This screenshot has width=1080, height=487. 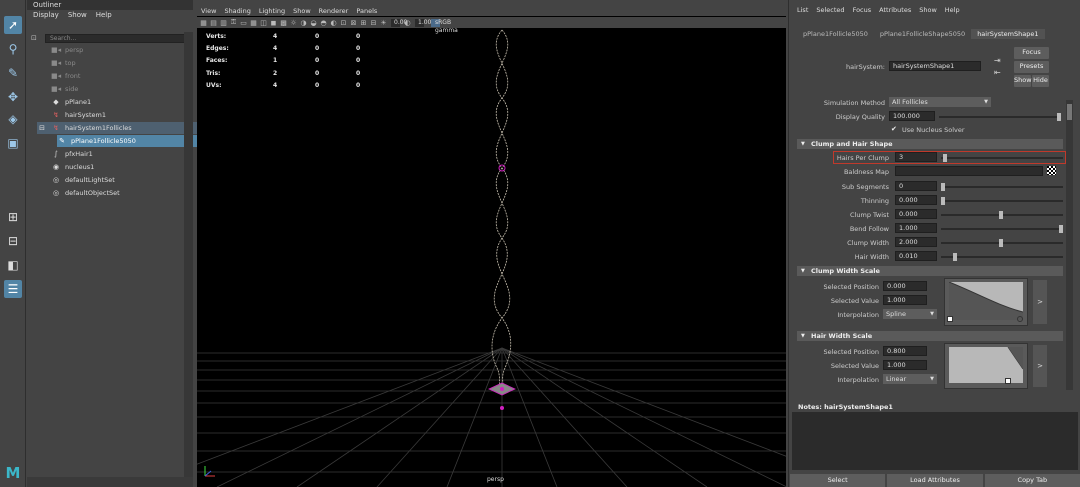 What do you see at coordinates (862, 10) in the screenshot?
I see `menu-focus: Focus` at bounding box center [862, 10].